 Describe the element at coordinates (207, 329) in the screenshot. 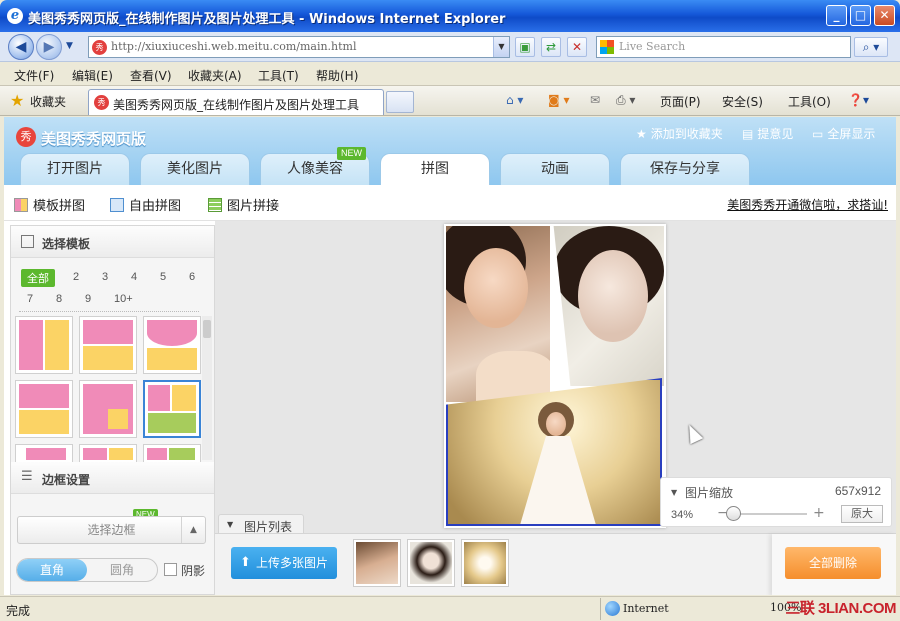

I see `scroll-thumb` at that location.